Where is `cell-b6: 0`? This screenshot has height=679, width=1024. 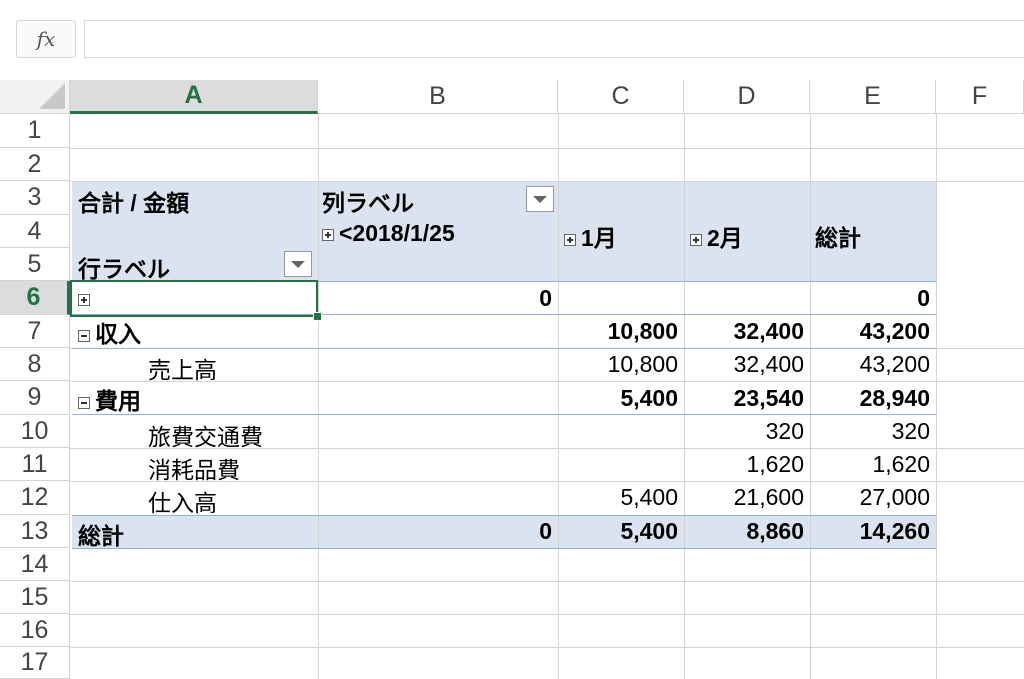 cell-b6: 0 is located at coordinates (435, 298).